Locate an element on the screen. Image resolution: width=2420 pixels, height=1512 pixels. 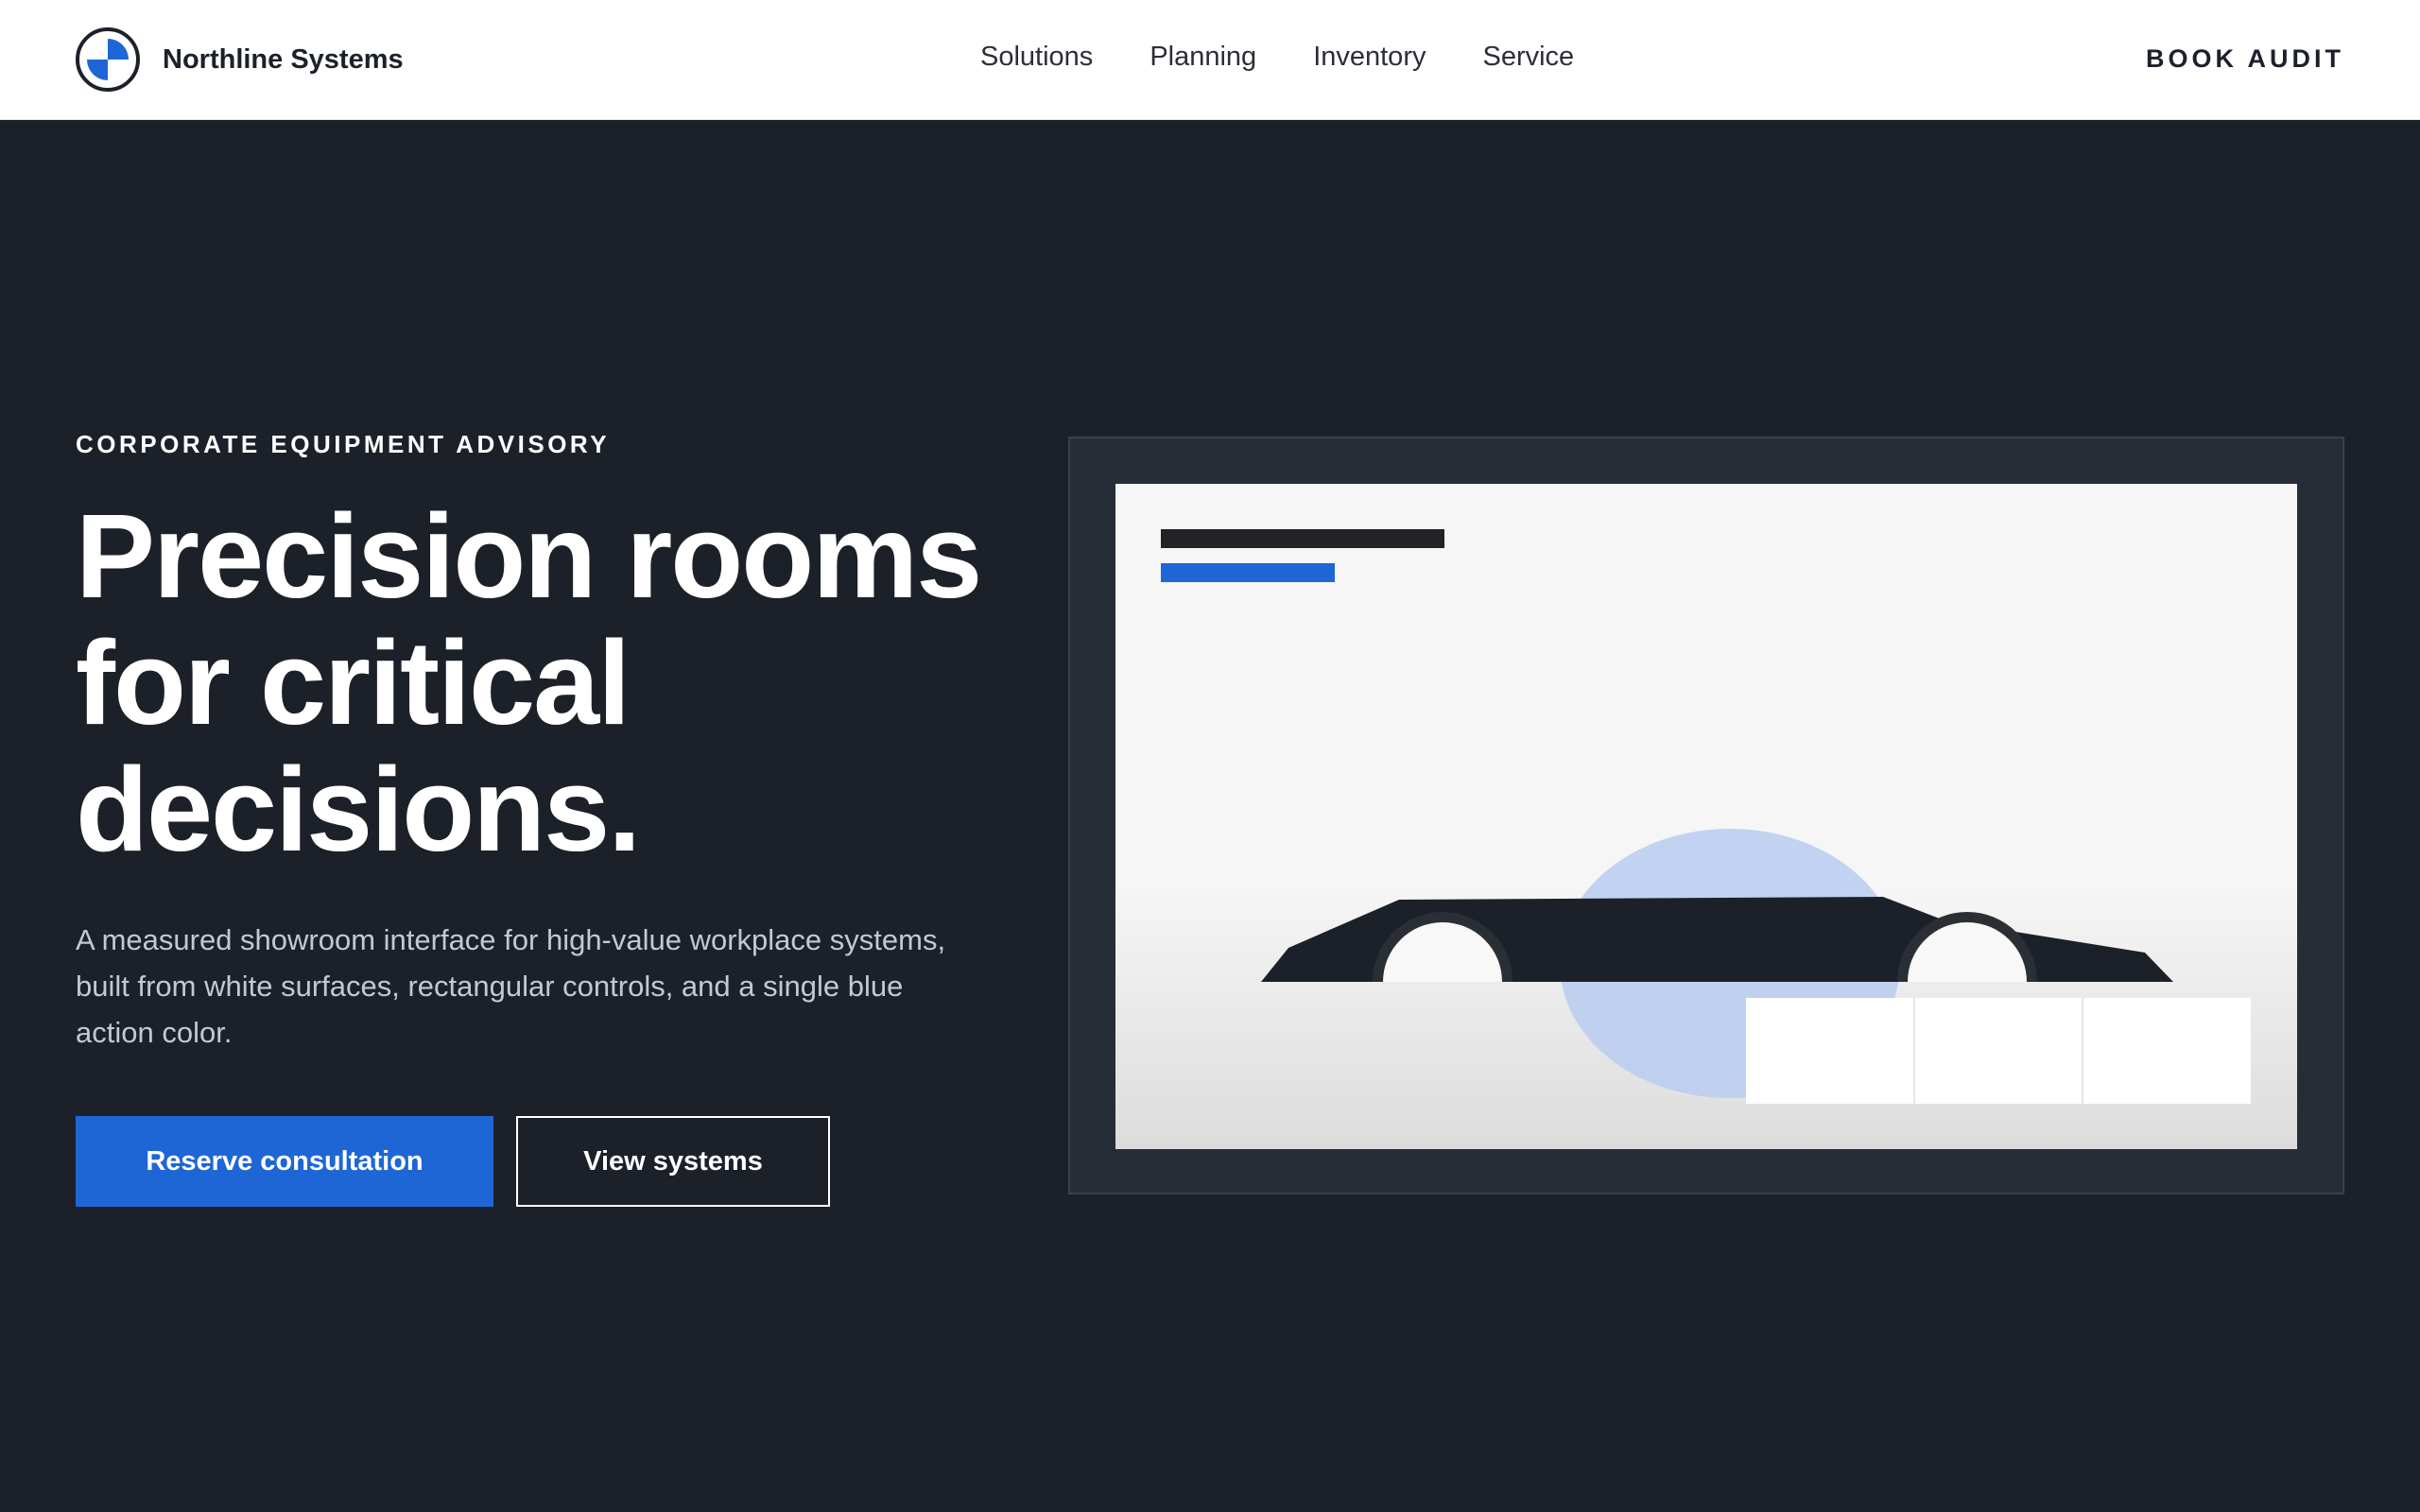
main-nav: Solutions Planning Inventory Service is located at coordinates (1305, 57).